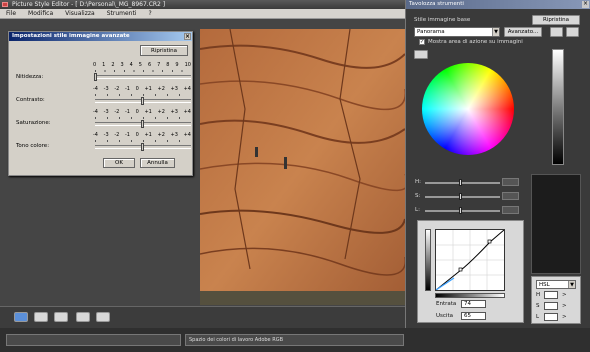 The height and width of the screenshot is (352, 590). What do you see at coordinates (142, 147) in the screenshot?
I see `color-tone-thumb` at bounding box center [142, 147].